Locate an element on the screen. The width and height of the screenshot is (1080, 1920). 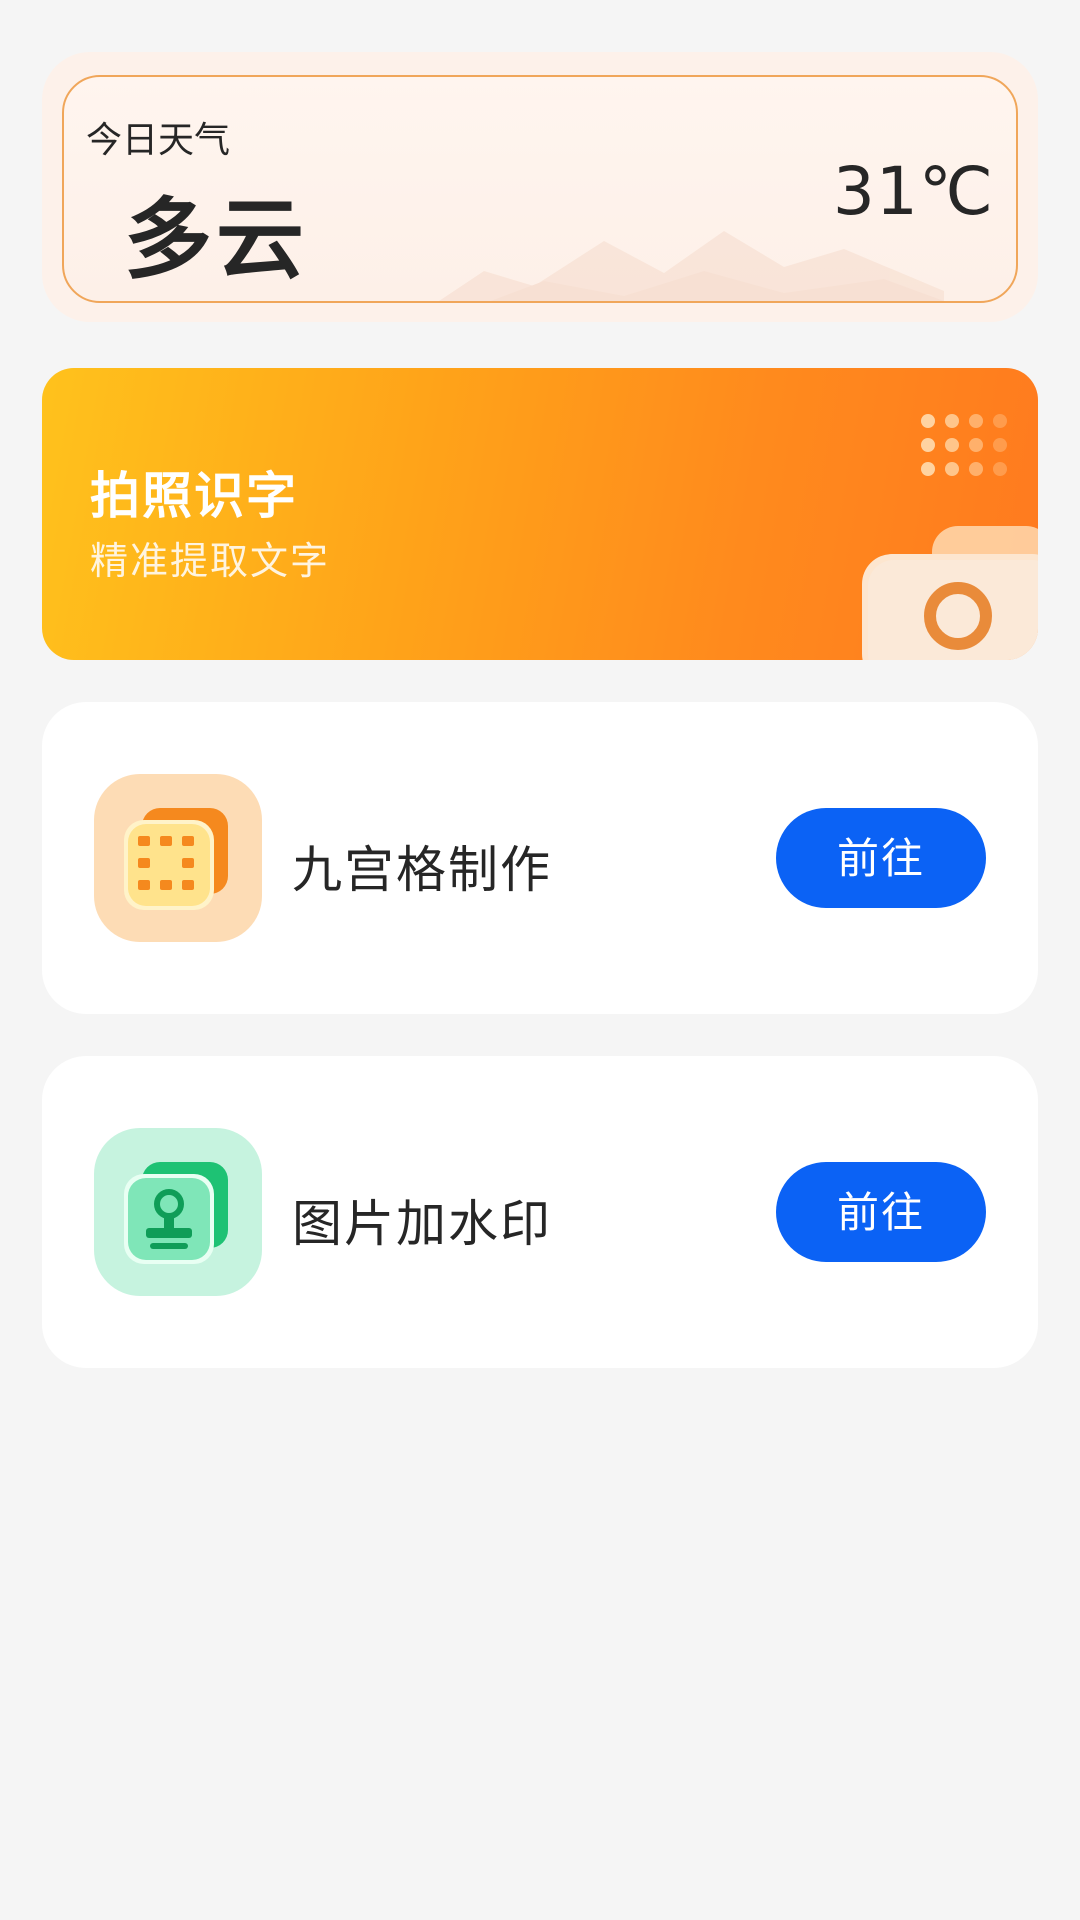
ocr-banner: 拍照识字 精准提取文字 is located at coordinates (540, 514).